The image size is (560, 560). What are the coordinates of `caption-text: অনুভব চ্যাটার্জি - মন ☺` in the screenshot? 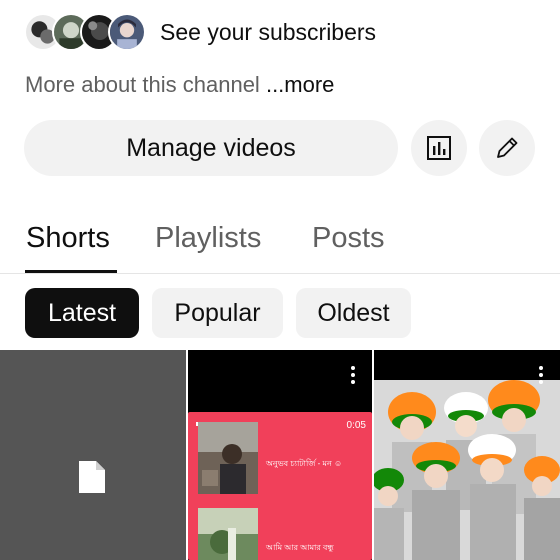 It's located at (304, 463).